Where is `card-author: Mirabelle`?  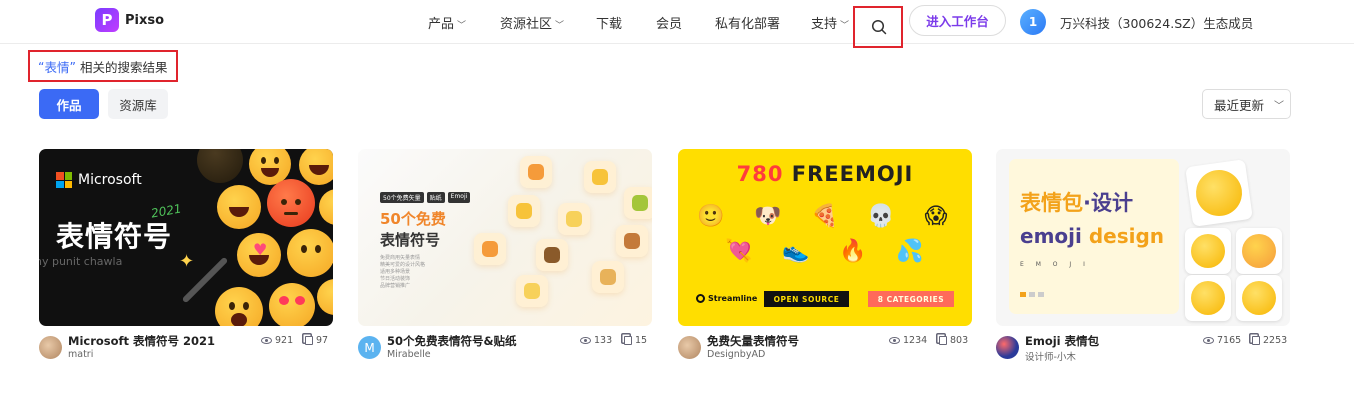
card-author: Mirabelle is located at coordinates (409, 354).